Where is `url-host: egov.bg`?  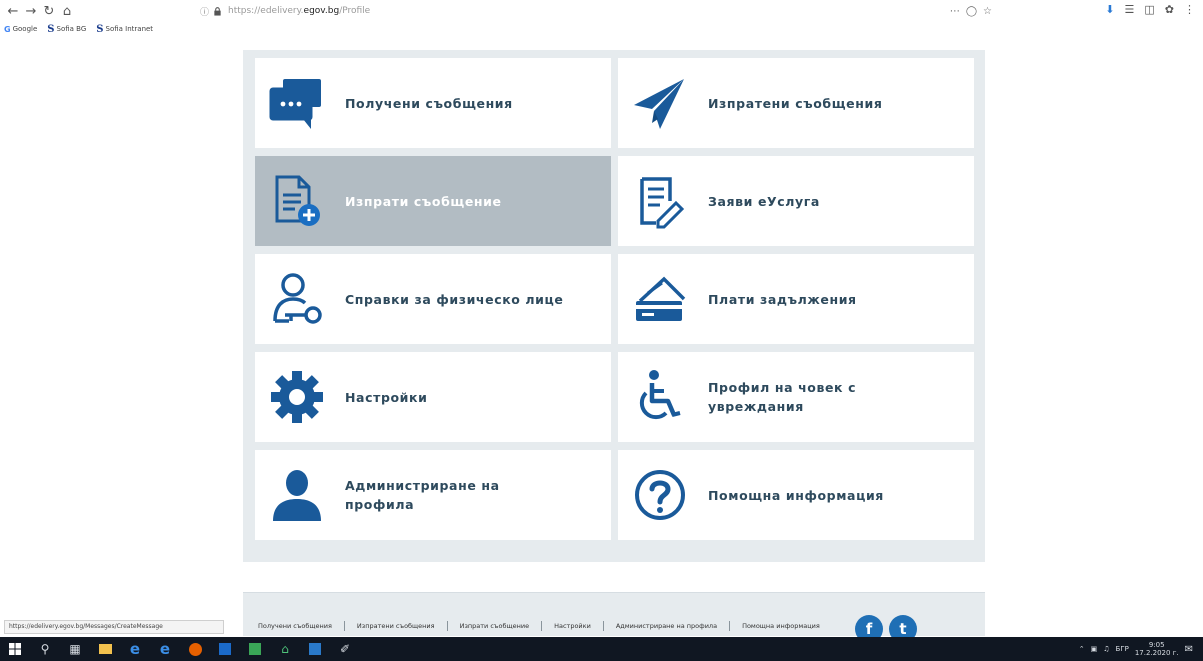 url-host: egov.bg is located at coordinates (321, 11).